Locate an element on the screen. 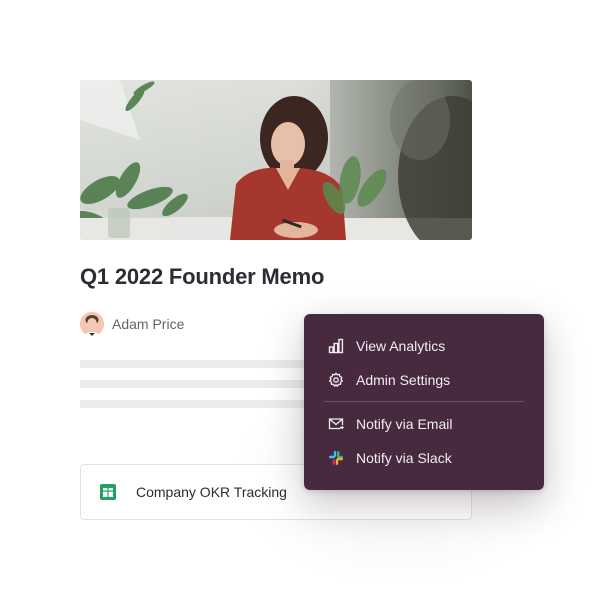  menu-item-view-analytics: View Analytics is located at coordinates (424, 346).